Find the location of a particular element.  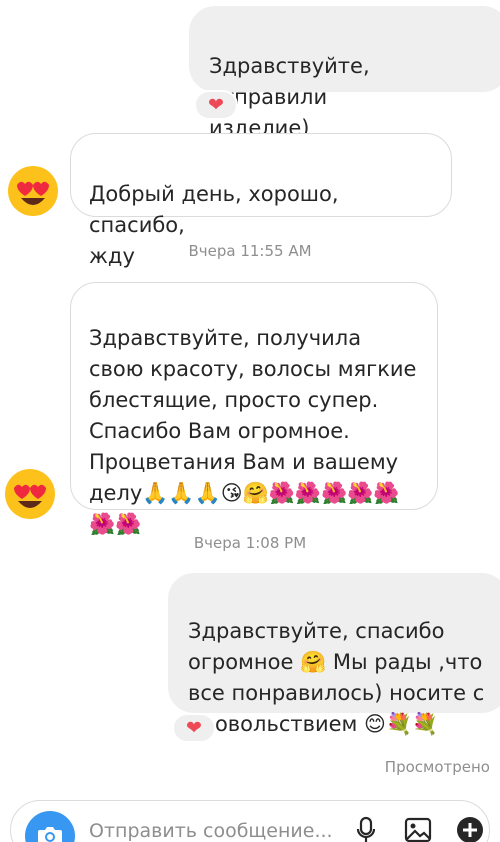

message-input is located at coordinates (219, 829).